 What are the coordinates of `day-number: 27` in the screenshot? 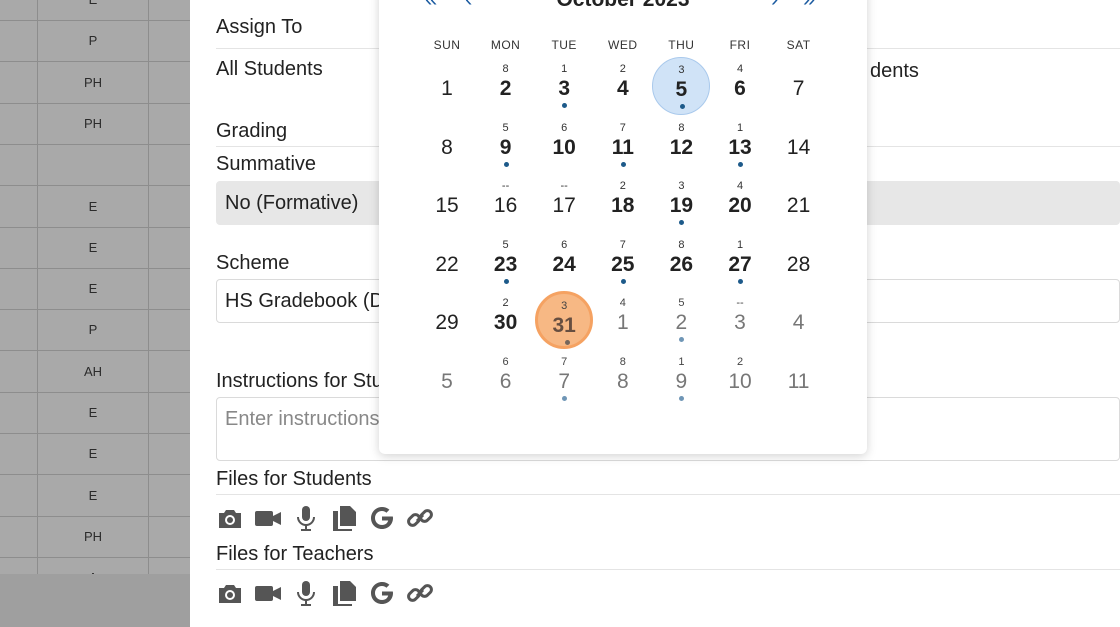 It's located at (740, 264).